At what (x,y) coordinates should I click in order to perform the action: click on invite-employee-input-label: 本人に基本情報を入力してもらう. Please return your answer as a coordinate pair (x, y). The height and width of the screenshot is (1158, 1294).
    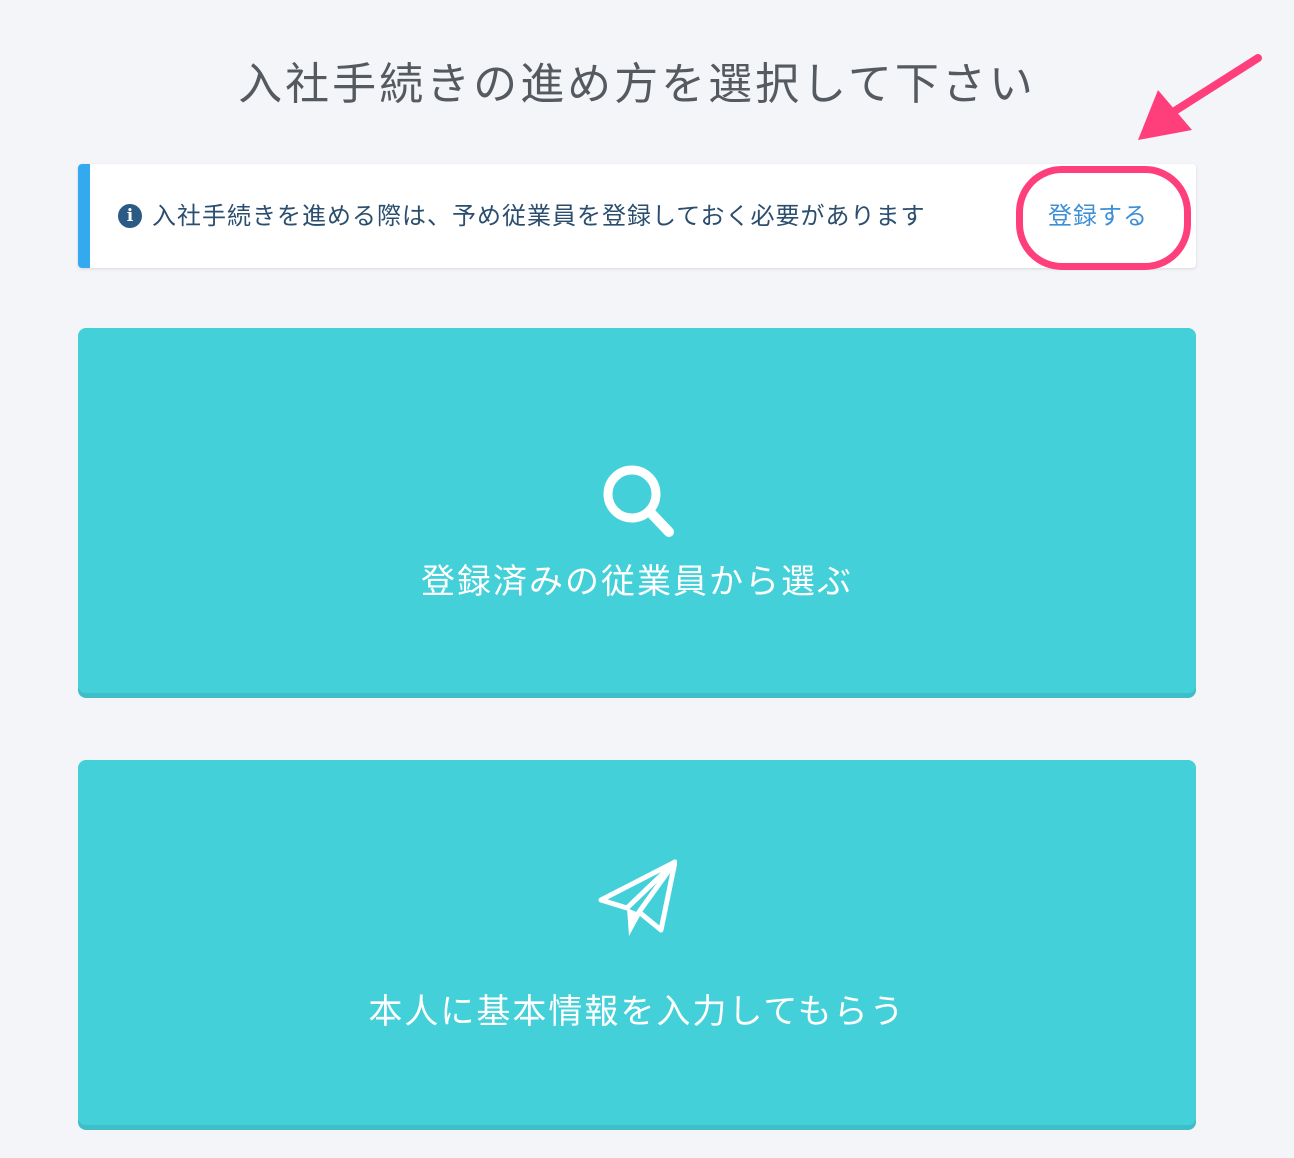
    Looking at the image, I should click on (637, 1012).